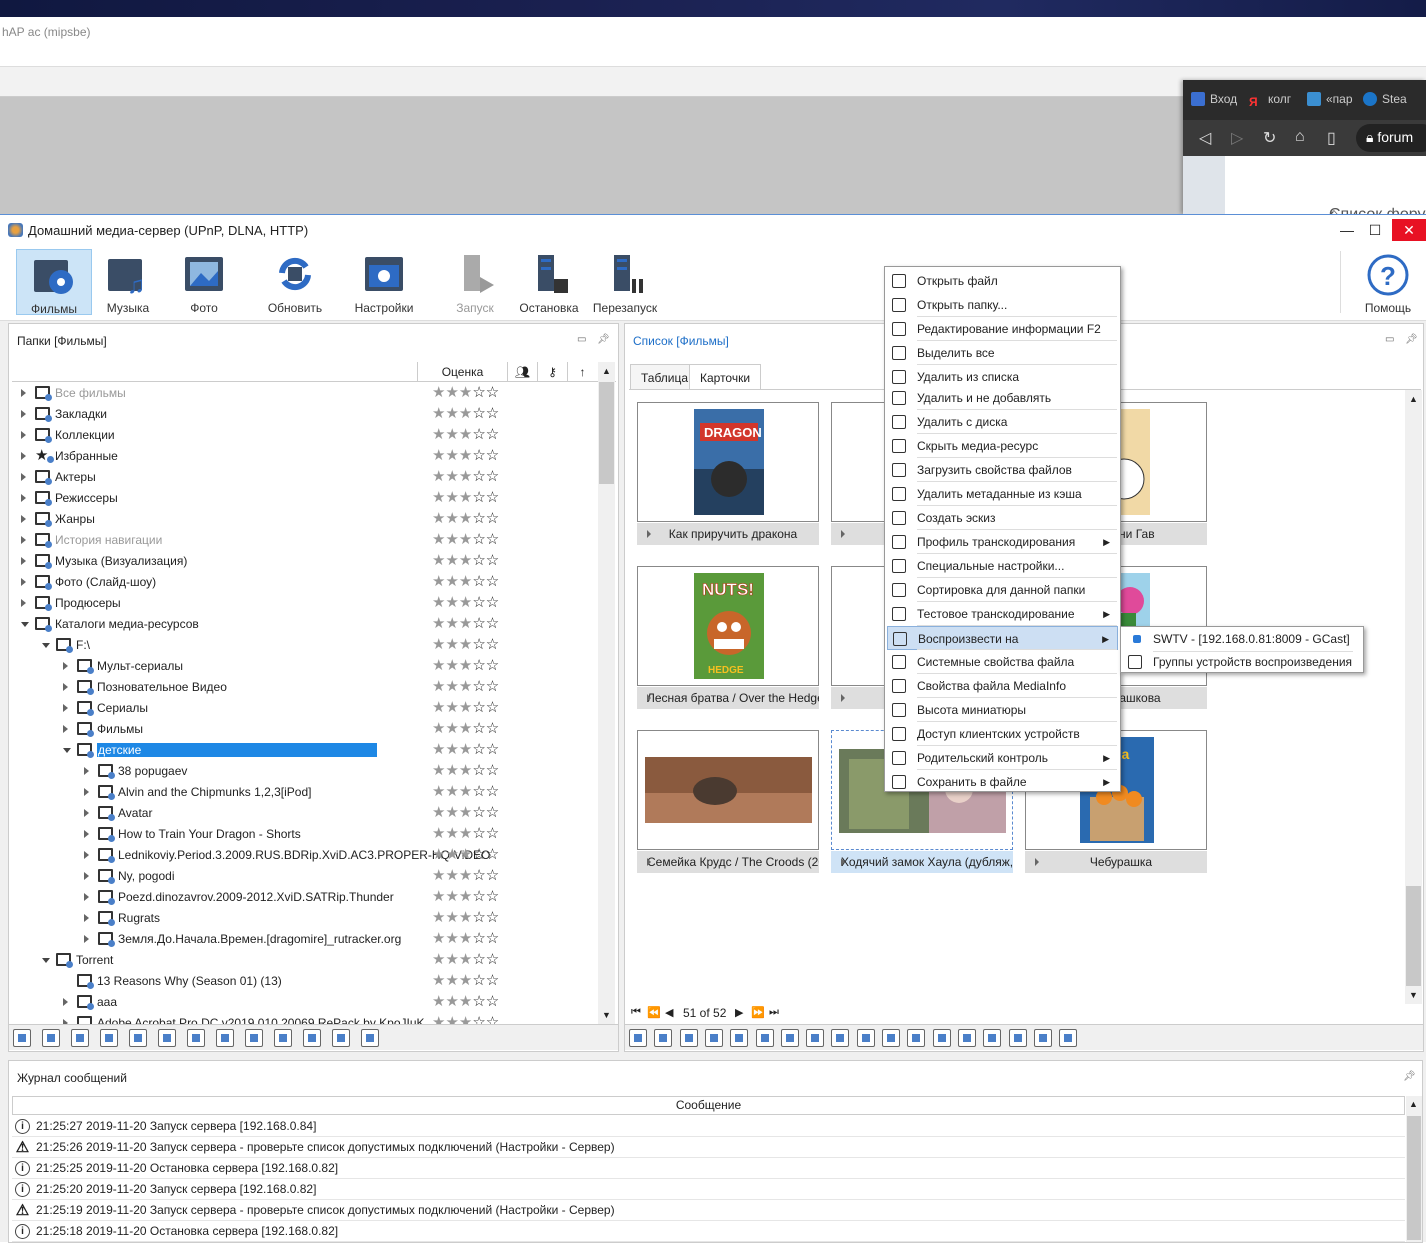 The width and height of the screenshot is (1426, 1243). I want to click on tree-row: Фото (Слайд-шоу) ★★★☆☆, so click(307, 582).